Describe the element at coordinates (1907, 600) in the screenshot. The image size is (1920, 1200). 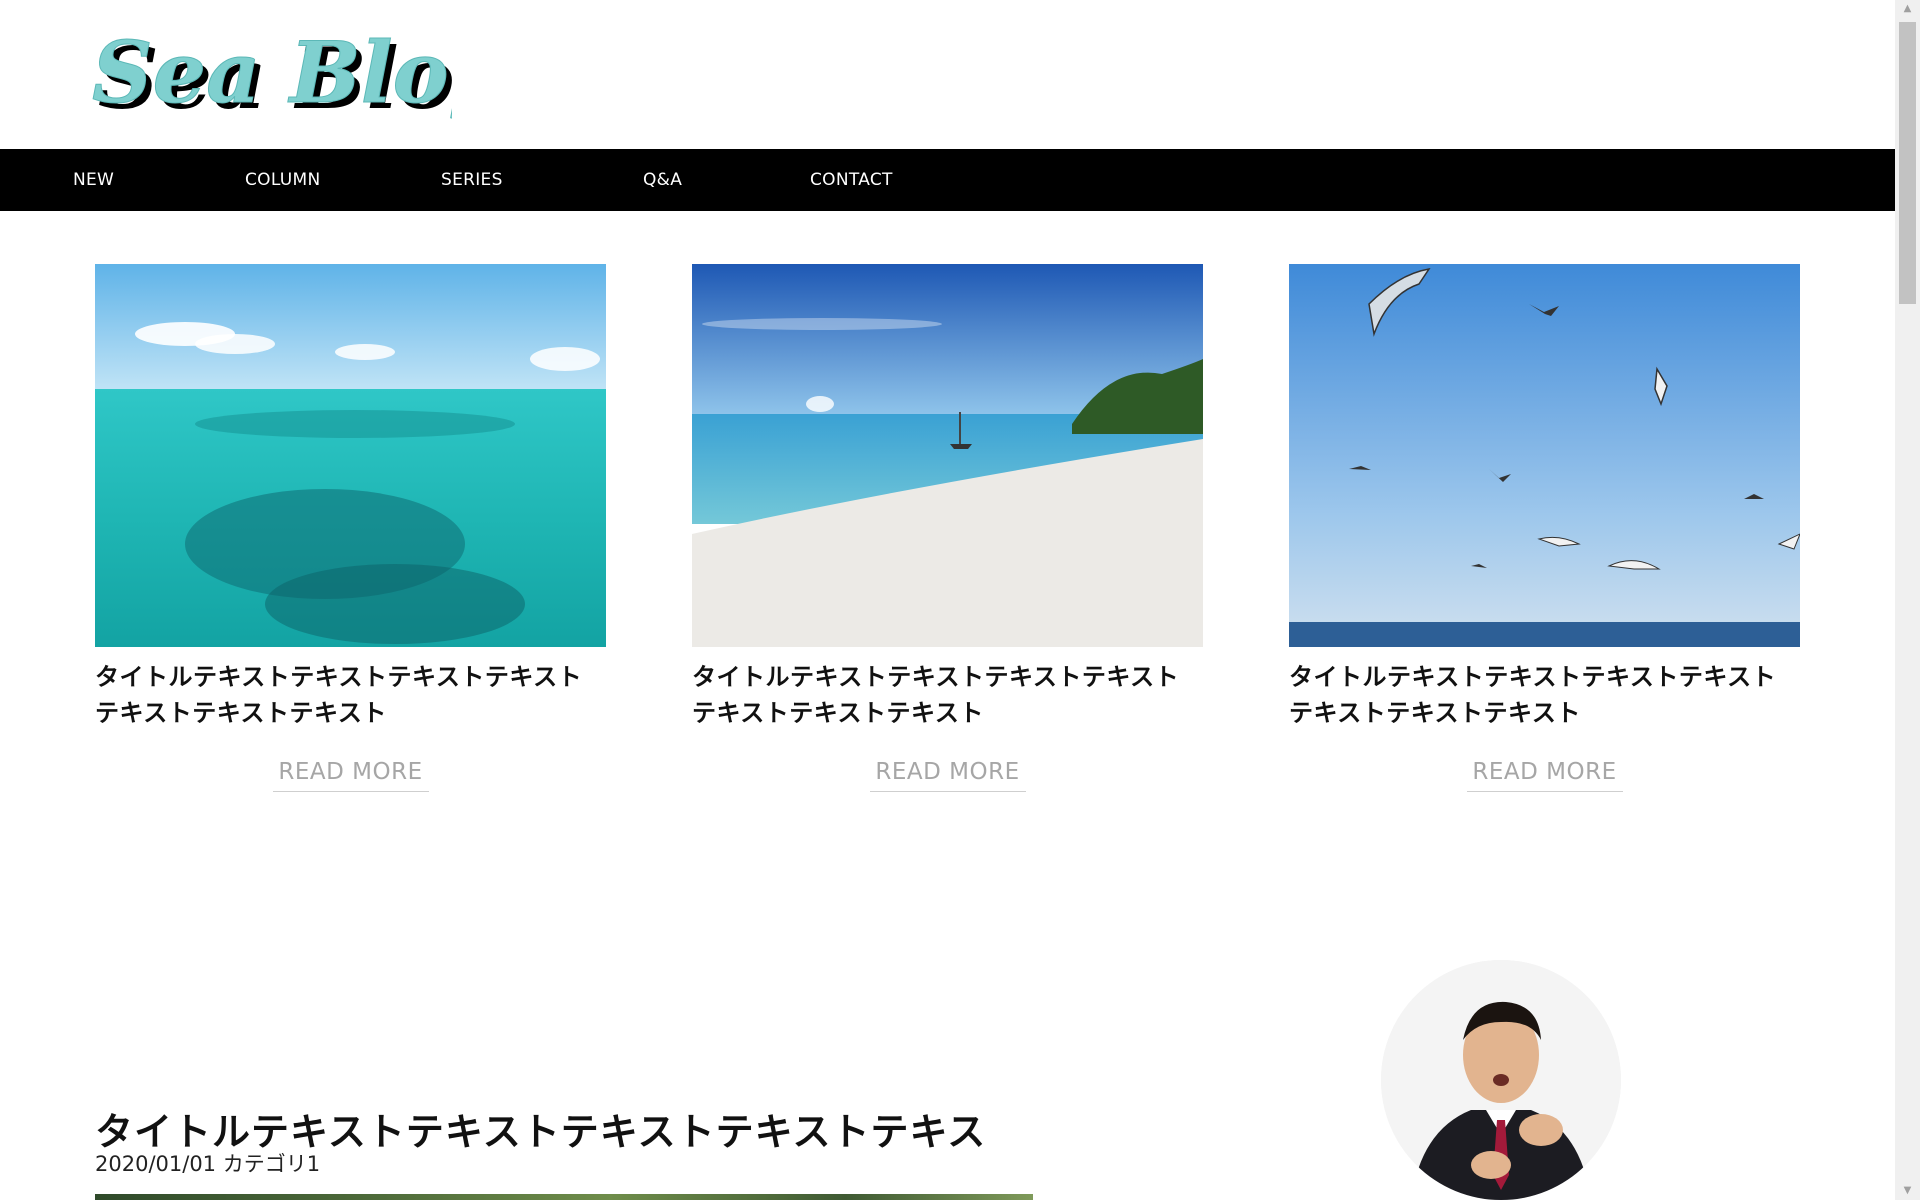
I see `page-scrollbar: ▲ ▼` at that location.